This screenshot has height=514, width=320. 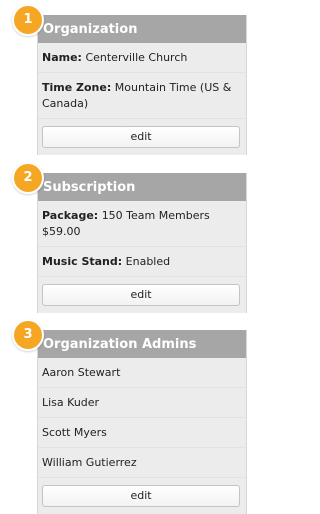 I want to click on package-label: Package:, so click(x=70, y=215).